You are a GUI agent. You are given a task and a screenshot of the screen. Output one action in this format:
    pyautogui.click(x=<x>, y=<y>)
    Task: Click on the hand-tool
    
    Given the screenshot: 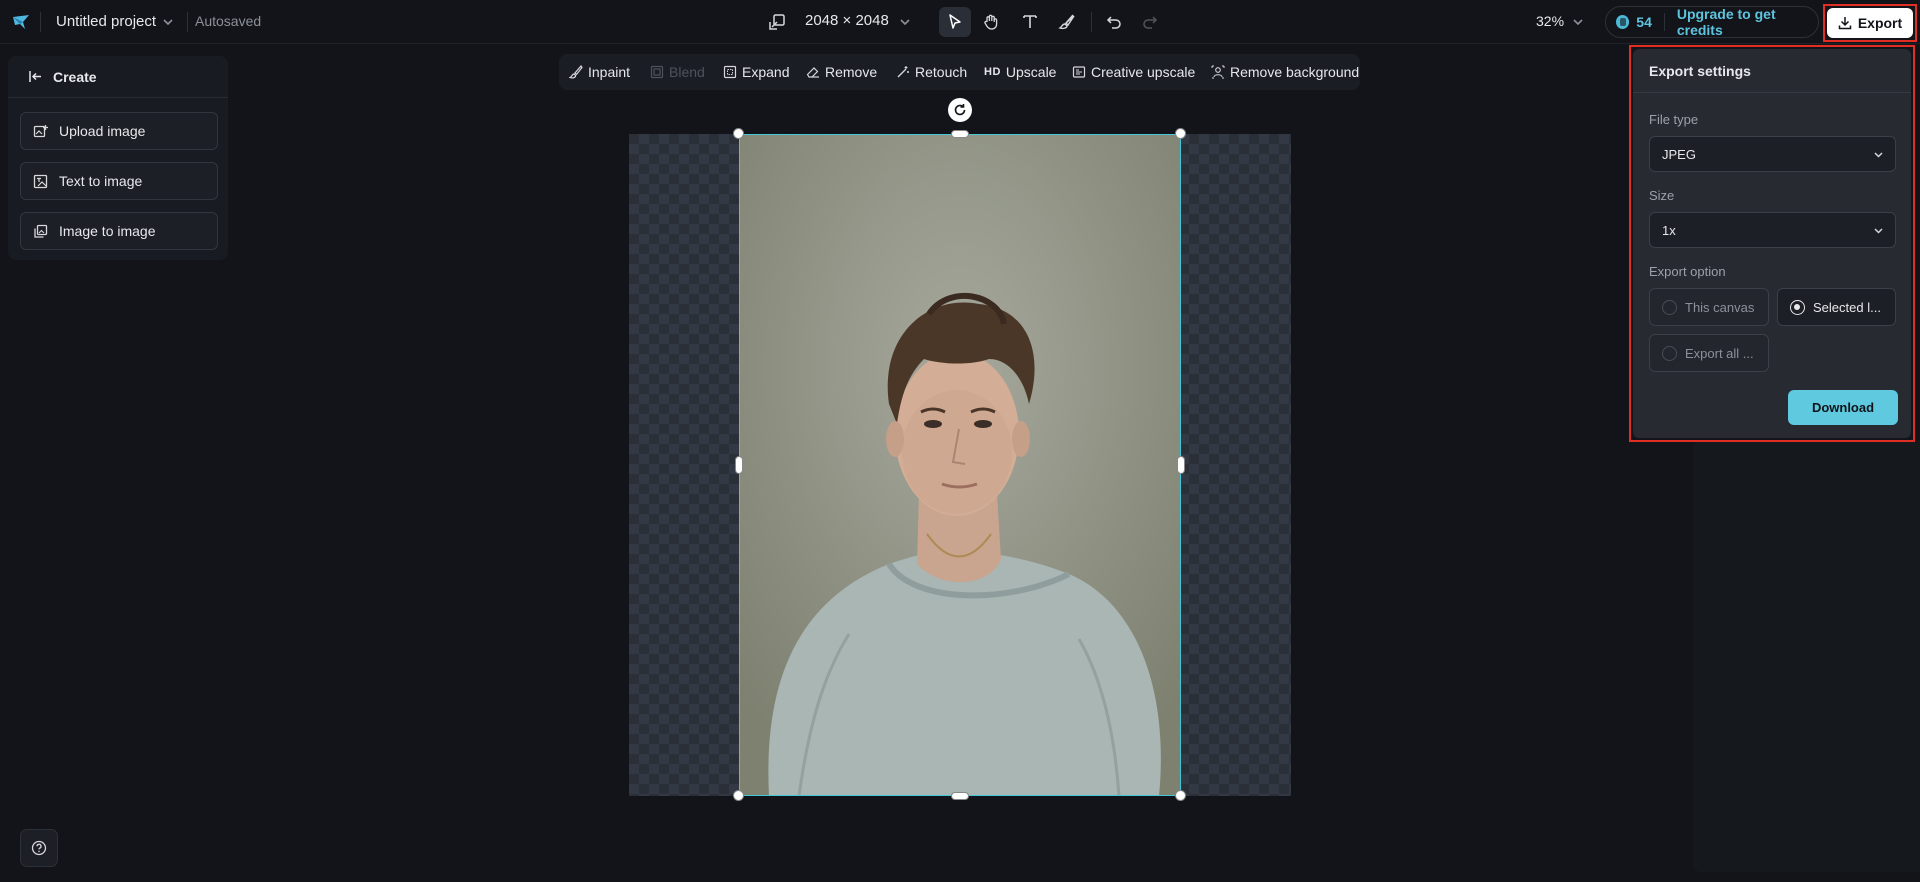 What is the action you would take?
    pyautogui.click(x=991, y=22)
    